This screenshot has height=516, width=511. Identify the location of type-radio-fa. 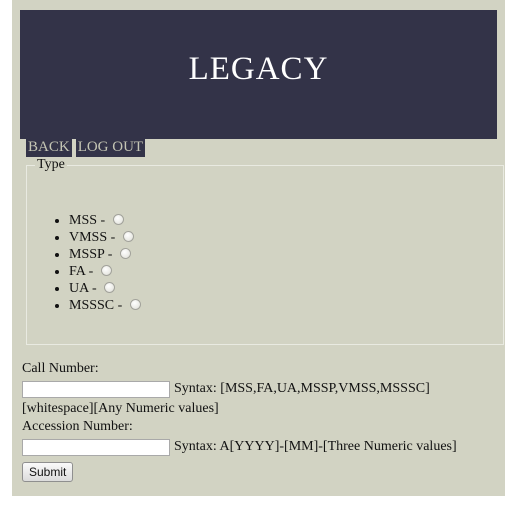
(106, 270).